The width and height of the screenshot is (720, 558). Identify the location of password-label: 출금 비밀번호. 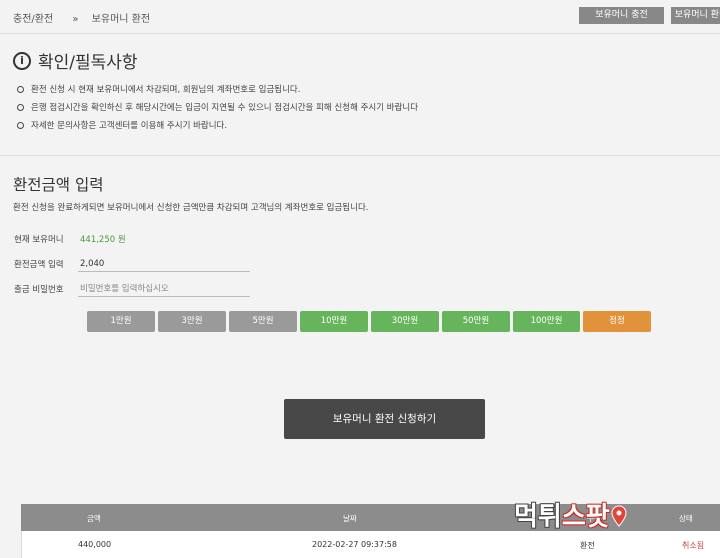
(39, 290).